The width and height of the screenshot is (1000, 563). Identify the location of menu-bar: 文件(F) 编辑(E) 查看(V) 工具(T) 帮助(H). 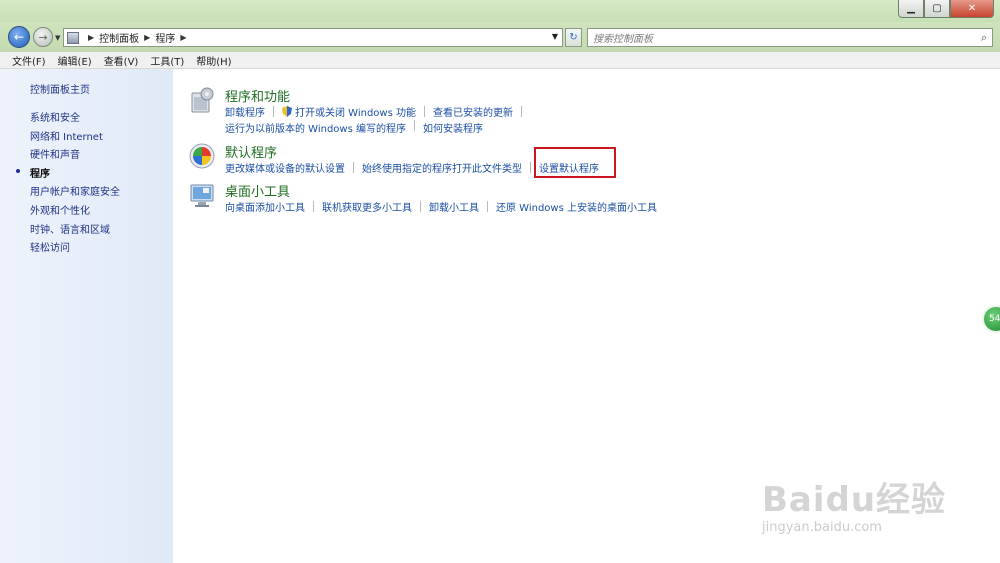
(500, 60).